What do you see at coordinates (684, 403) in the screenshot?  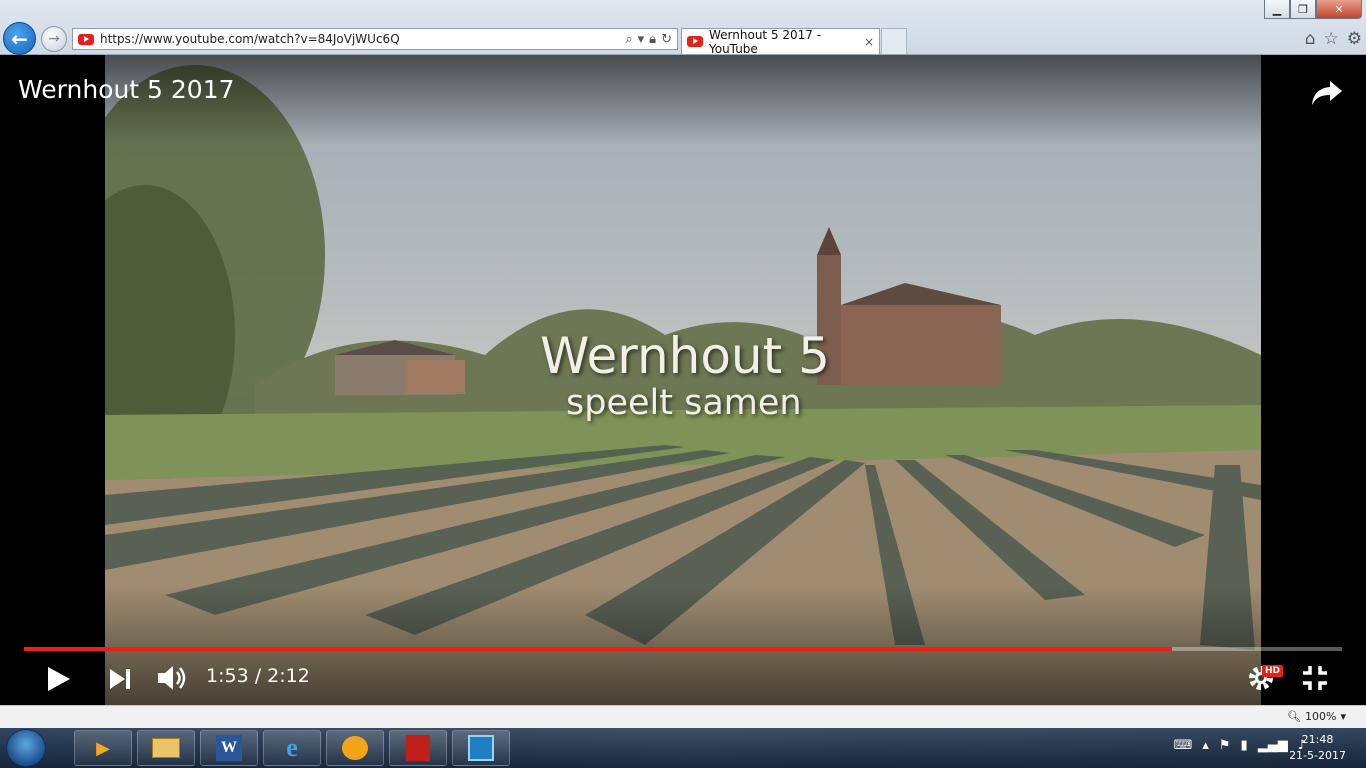 I see `video-overlay-subtitle: speelt samen` at bounding box center [684, 403].